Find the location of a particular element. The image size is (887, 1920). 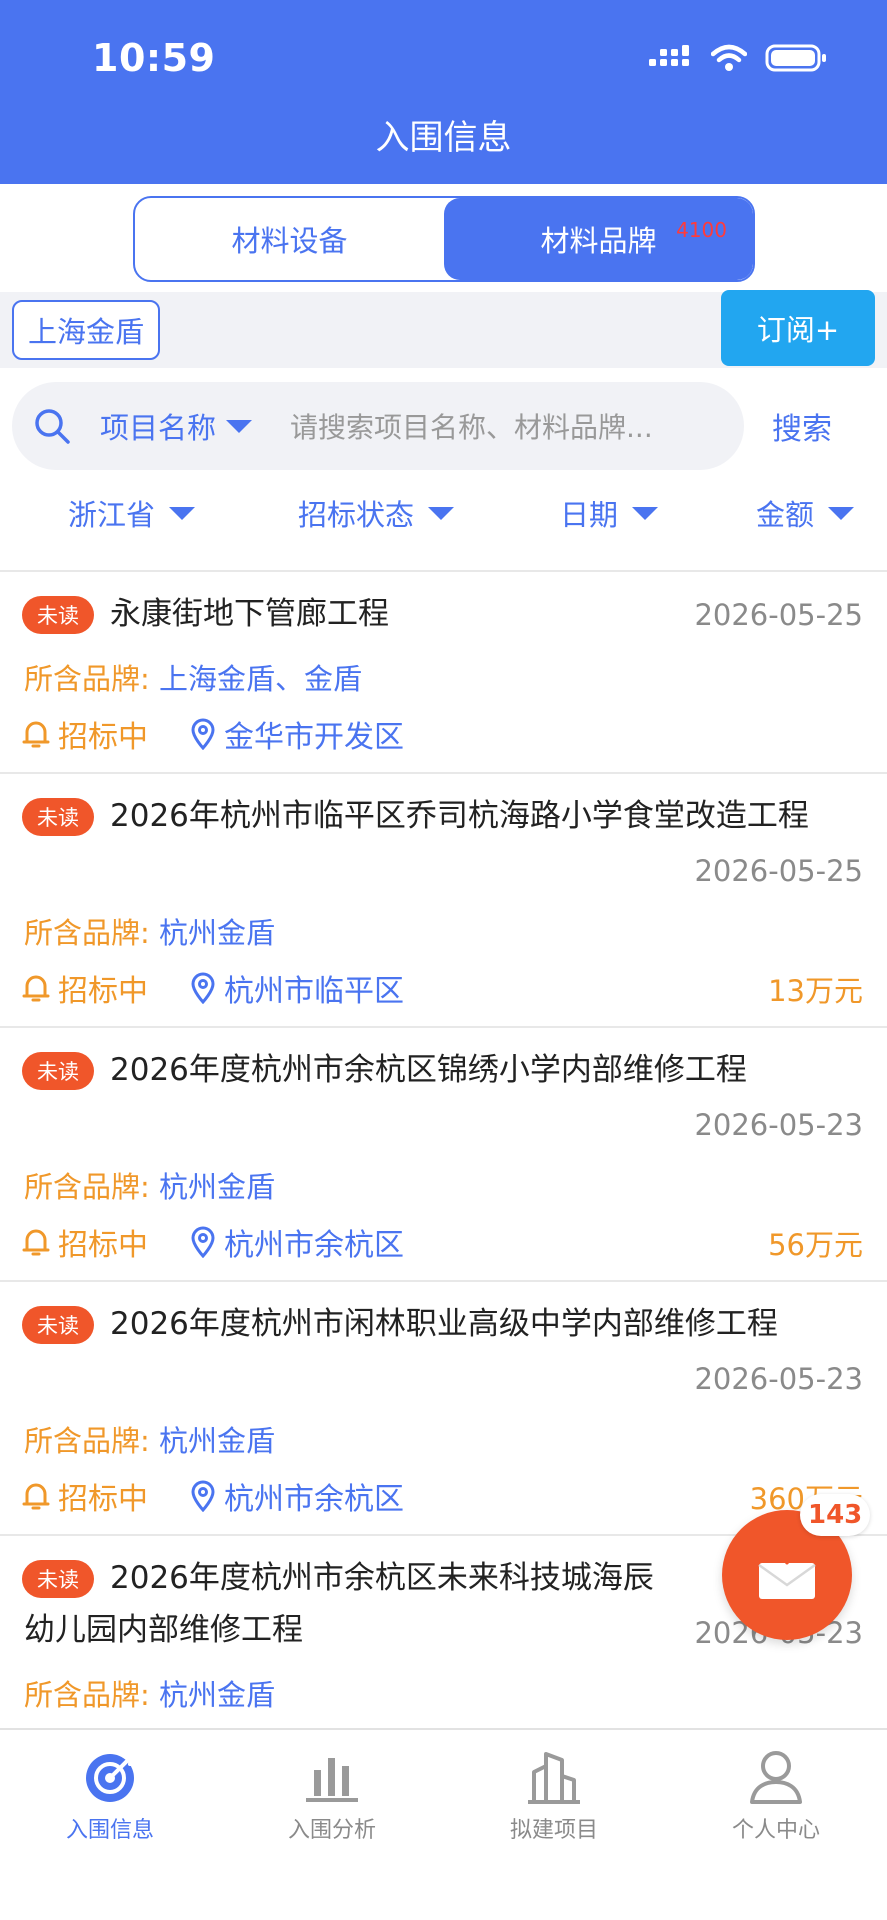

subscribed-brand-tag: 上海金盾 is located at coordinates (86, 330).